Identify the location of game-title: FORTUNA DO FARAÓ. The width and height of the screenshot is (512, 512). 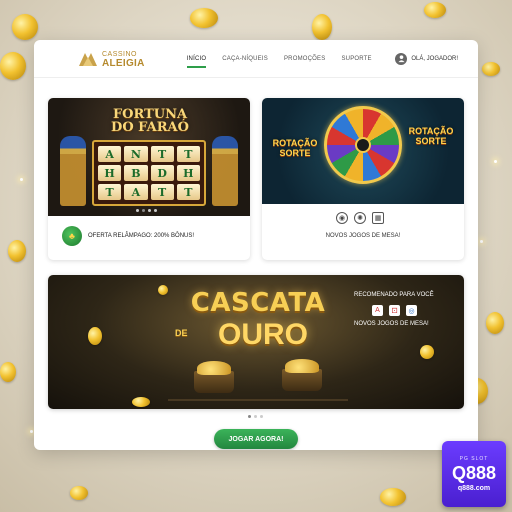
(150, 121).